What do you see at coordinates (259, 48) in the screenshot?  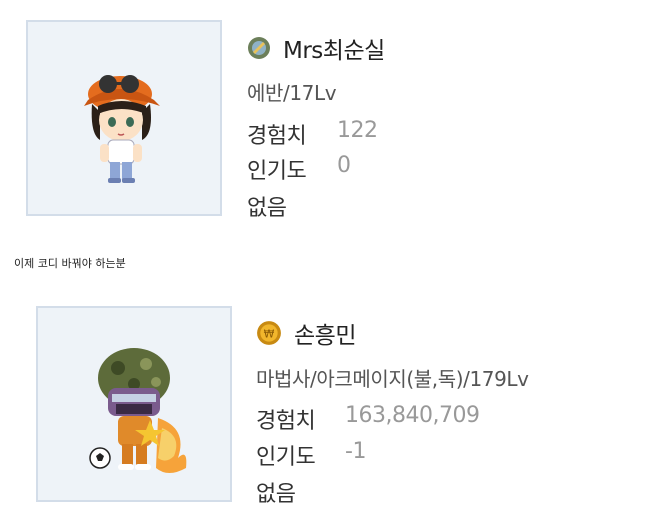 I see `reboot-world-icon` at bounding box center [259, 48].